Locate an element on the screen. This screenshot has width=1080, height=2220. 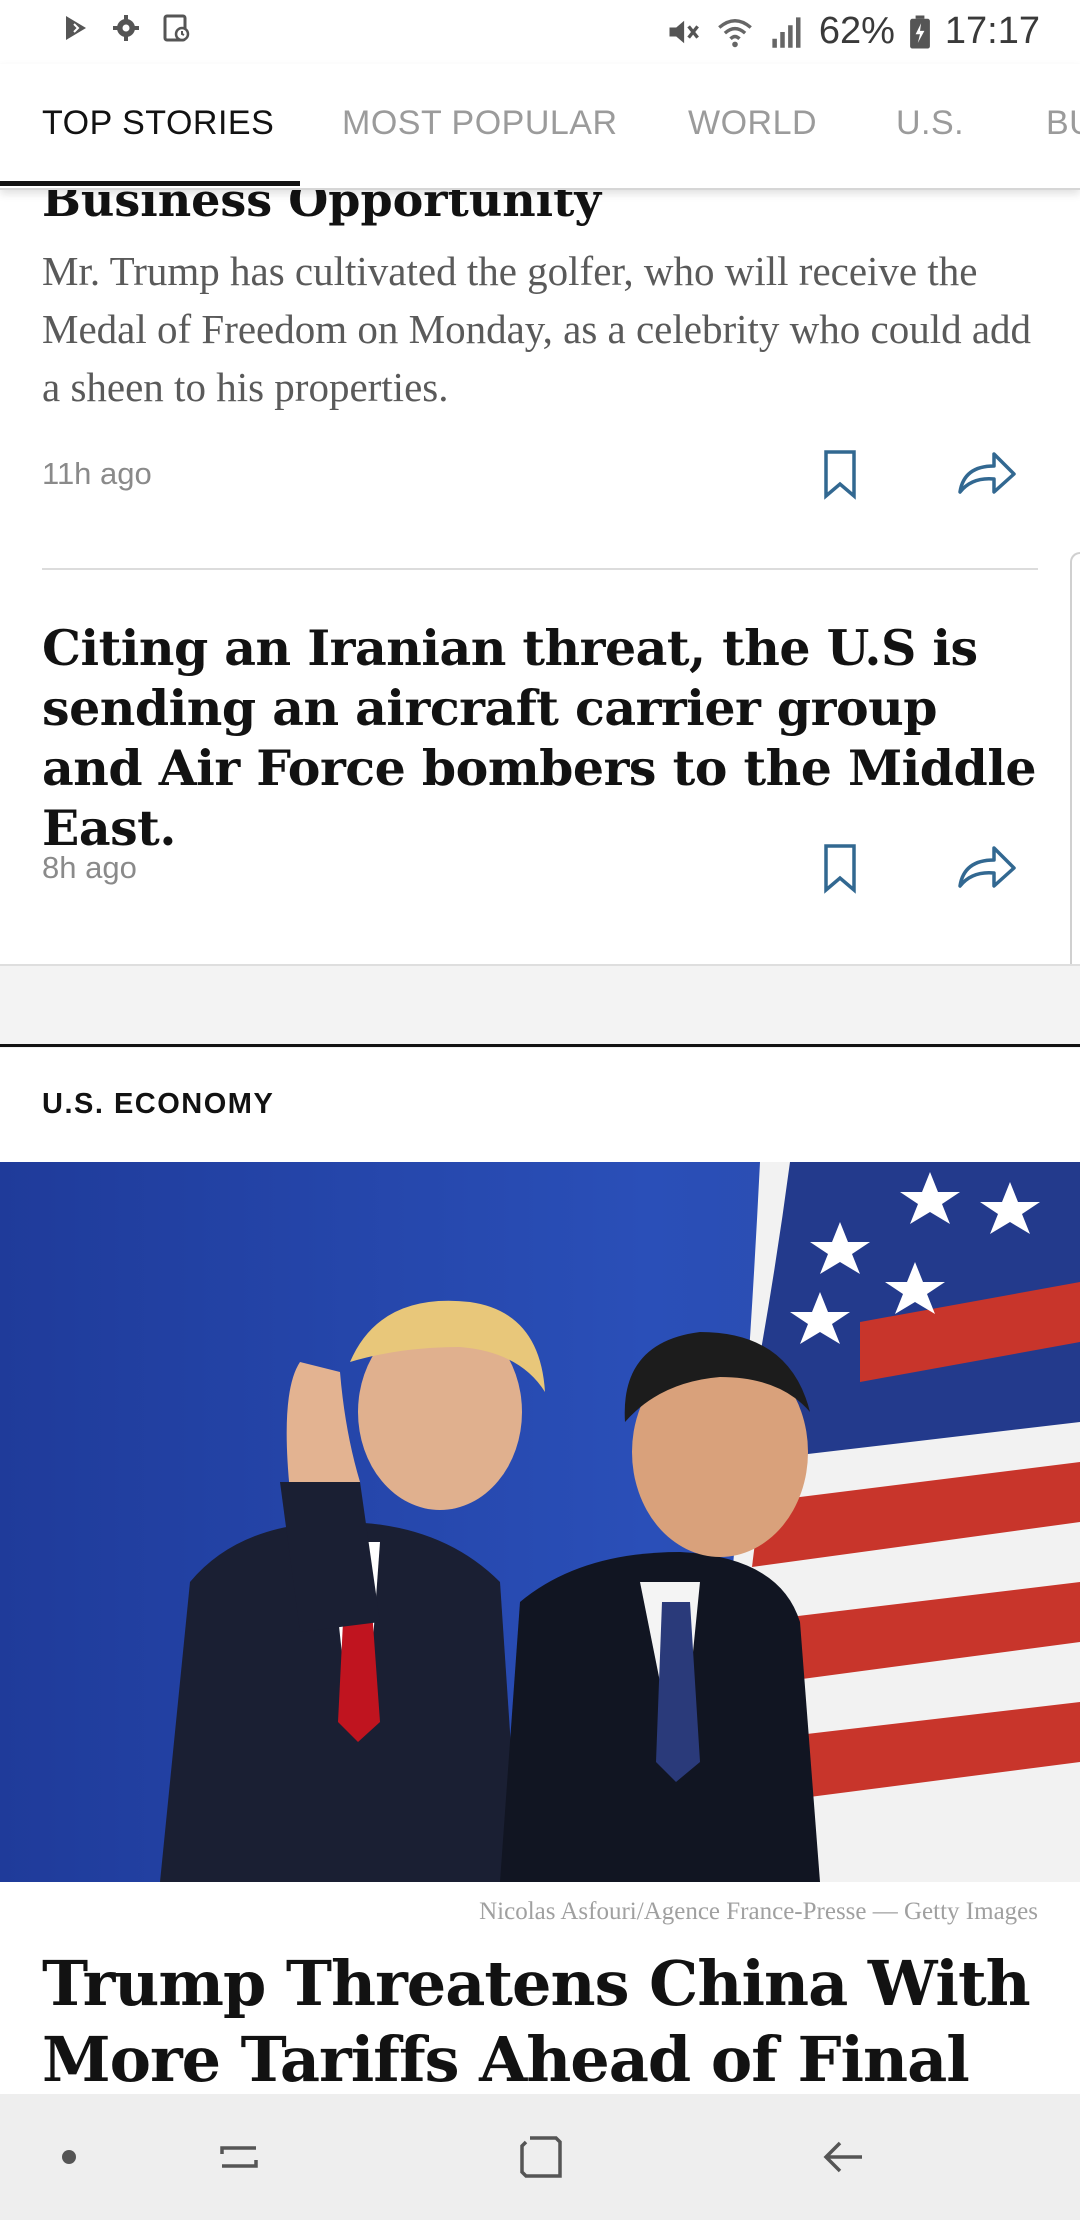
battery-icon is located at coordinates (920, 31).